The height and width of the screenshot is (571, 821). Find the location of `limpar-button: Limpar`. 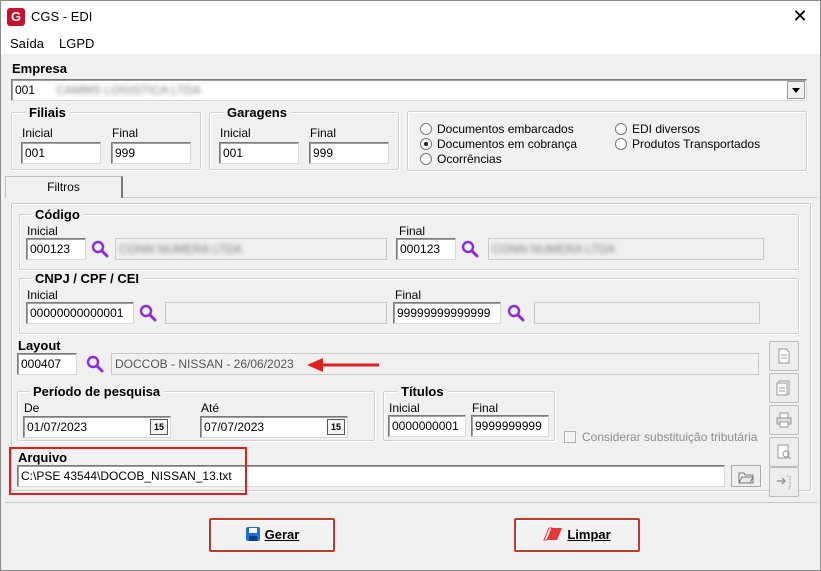

limpar-button: Limpar is located at coordinates (577, 535).